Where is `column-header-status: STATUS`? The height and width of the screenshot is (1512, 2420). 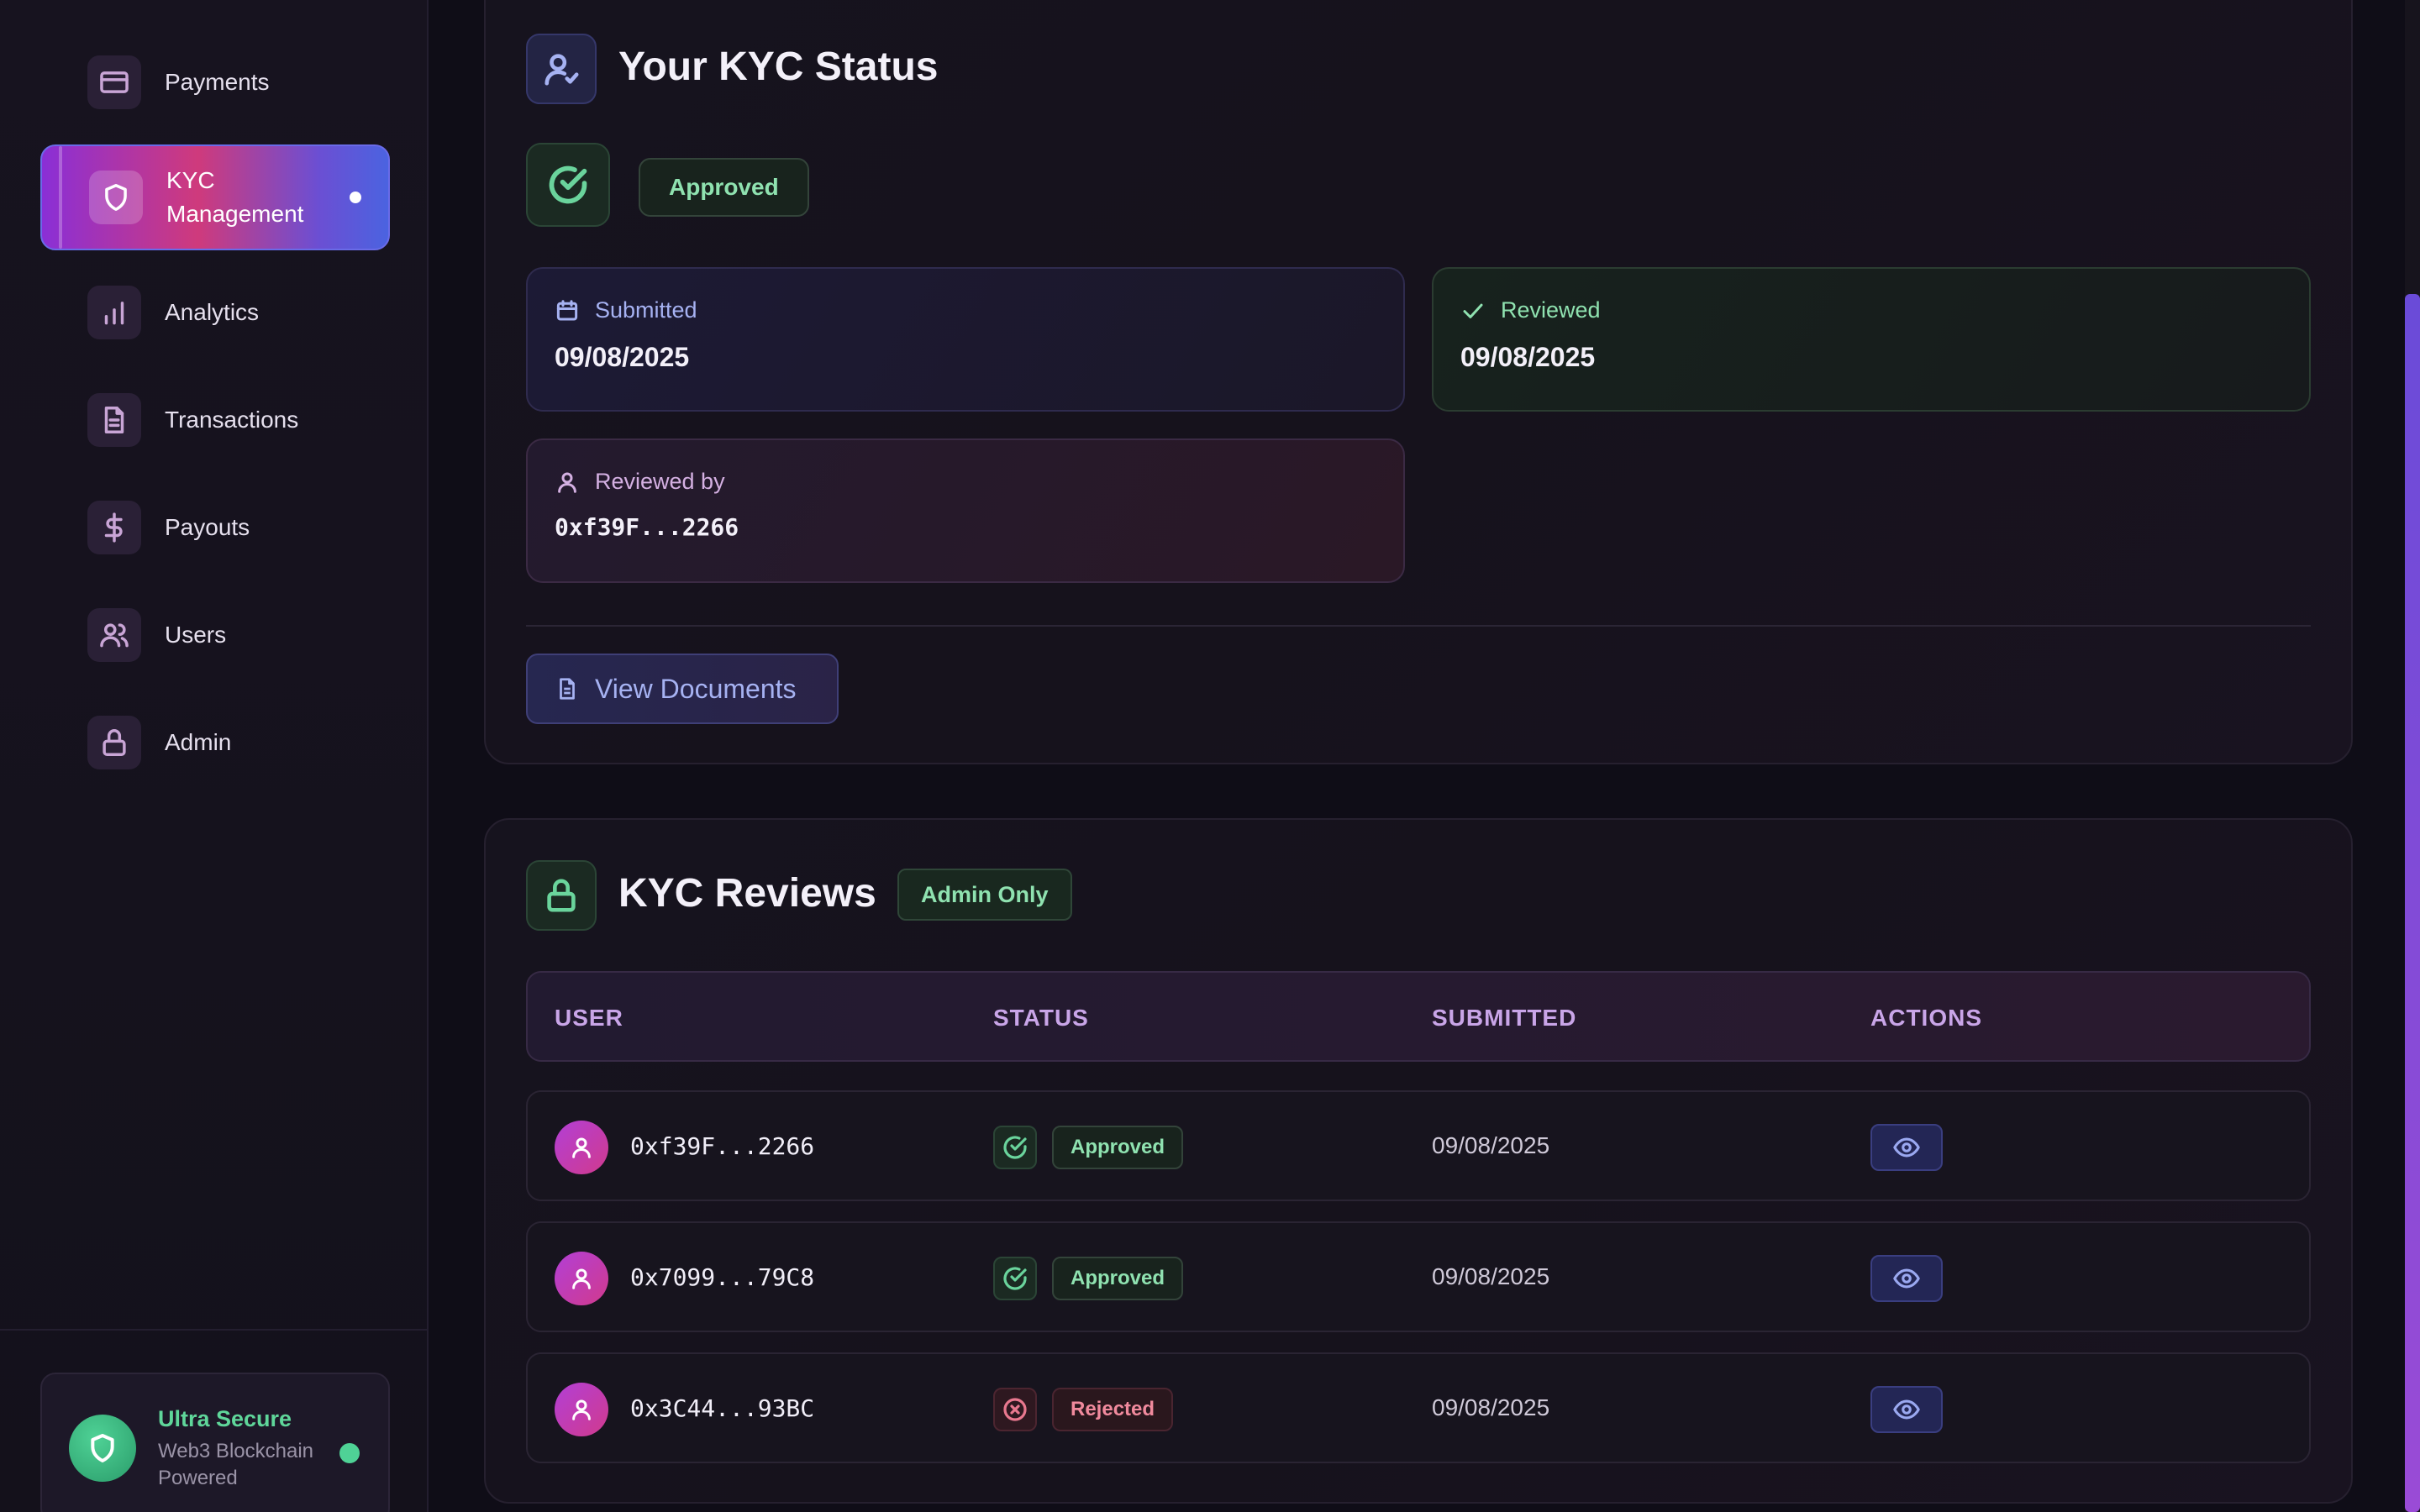 column-header-status: STATUS is located at coordinates (1041, 1018).